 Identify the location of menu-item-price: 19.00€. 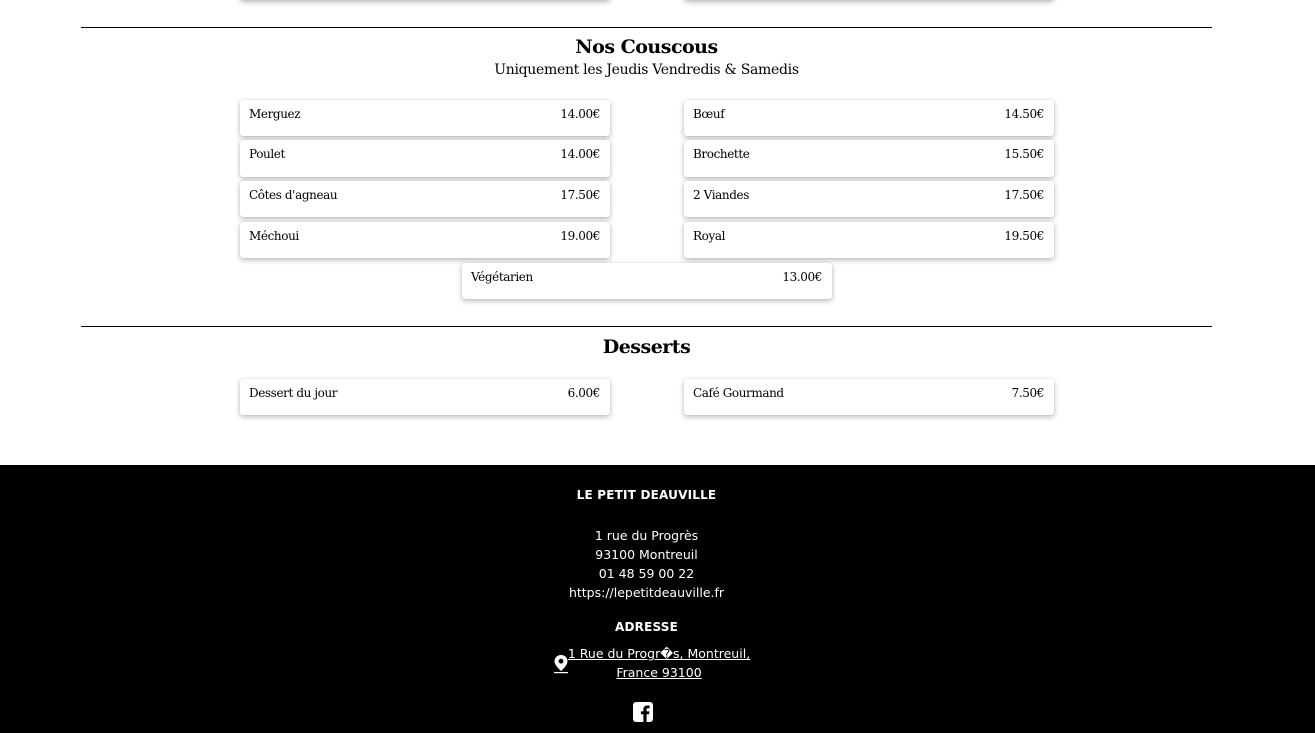
(580, 236).